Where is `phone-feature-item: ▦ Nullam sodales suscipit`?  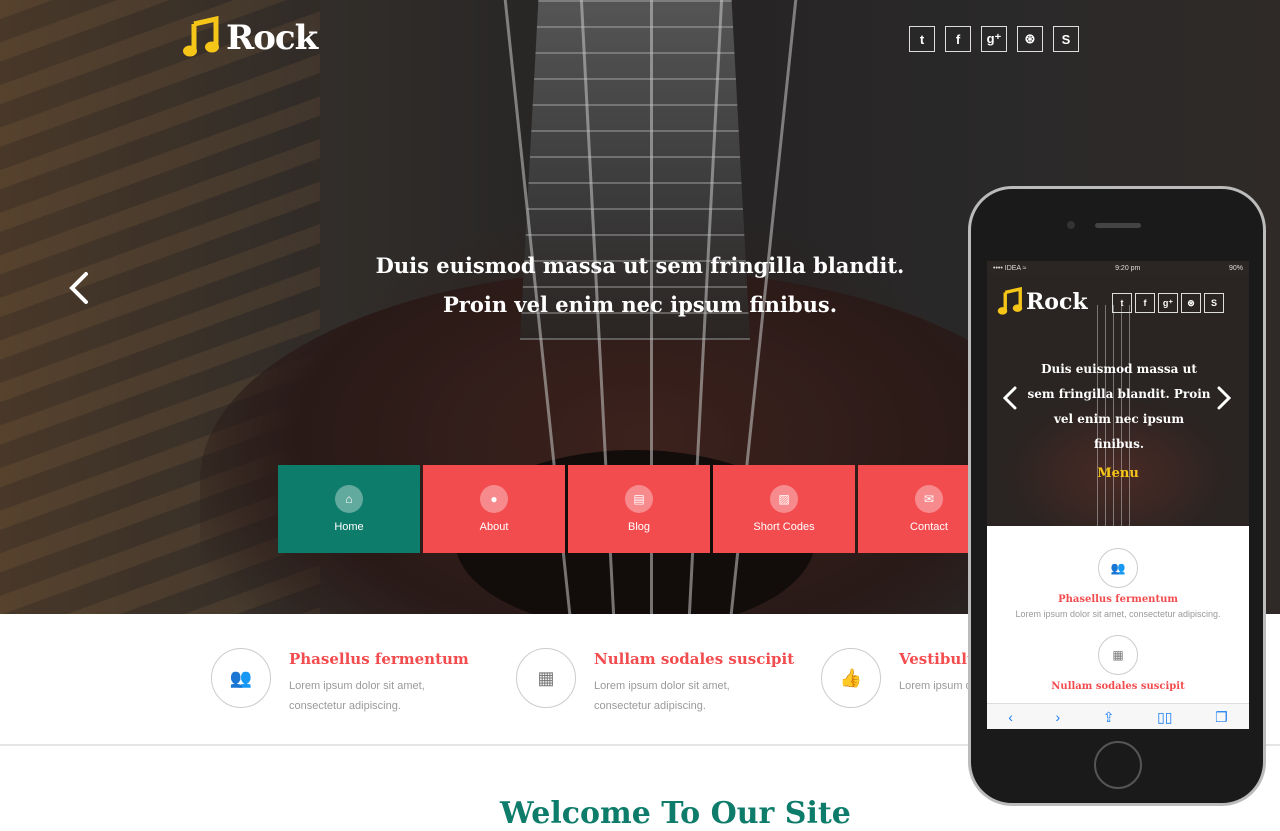 phone-feature-item: ▦ Nullam sodales suscipit is located at coordinates (1118, 655).